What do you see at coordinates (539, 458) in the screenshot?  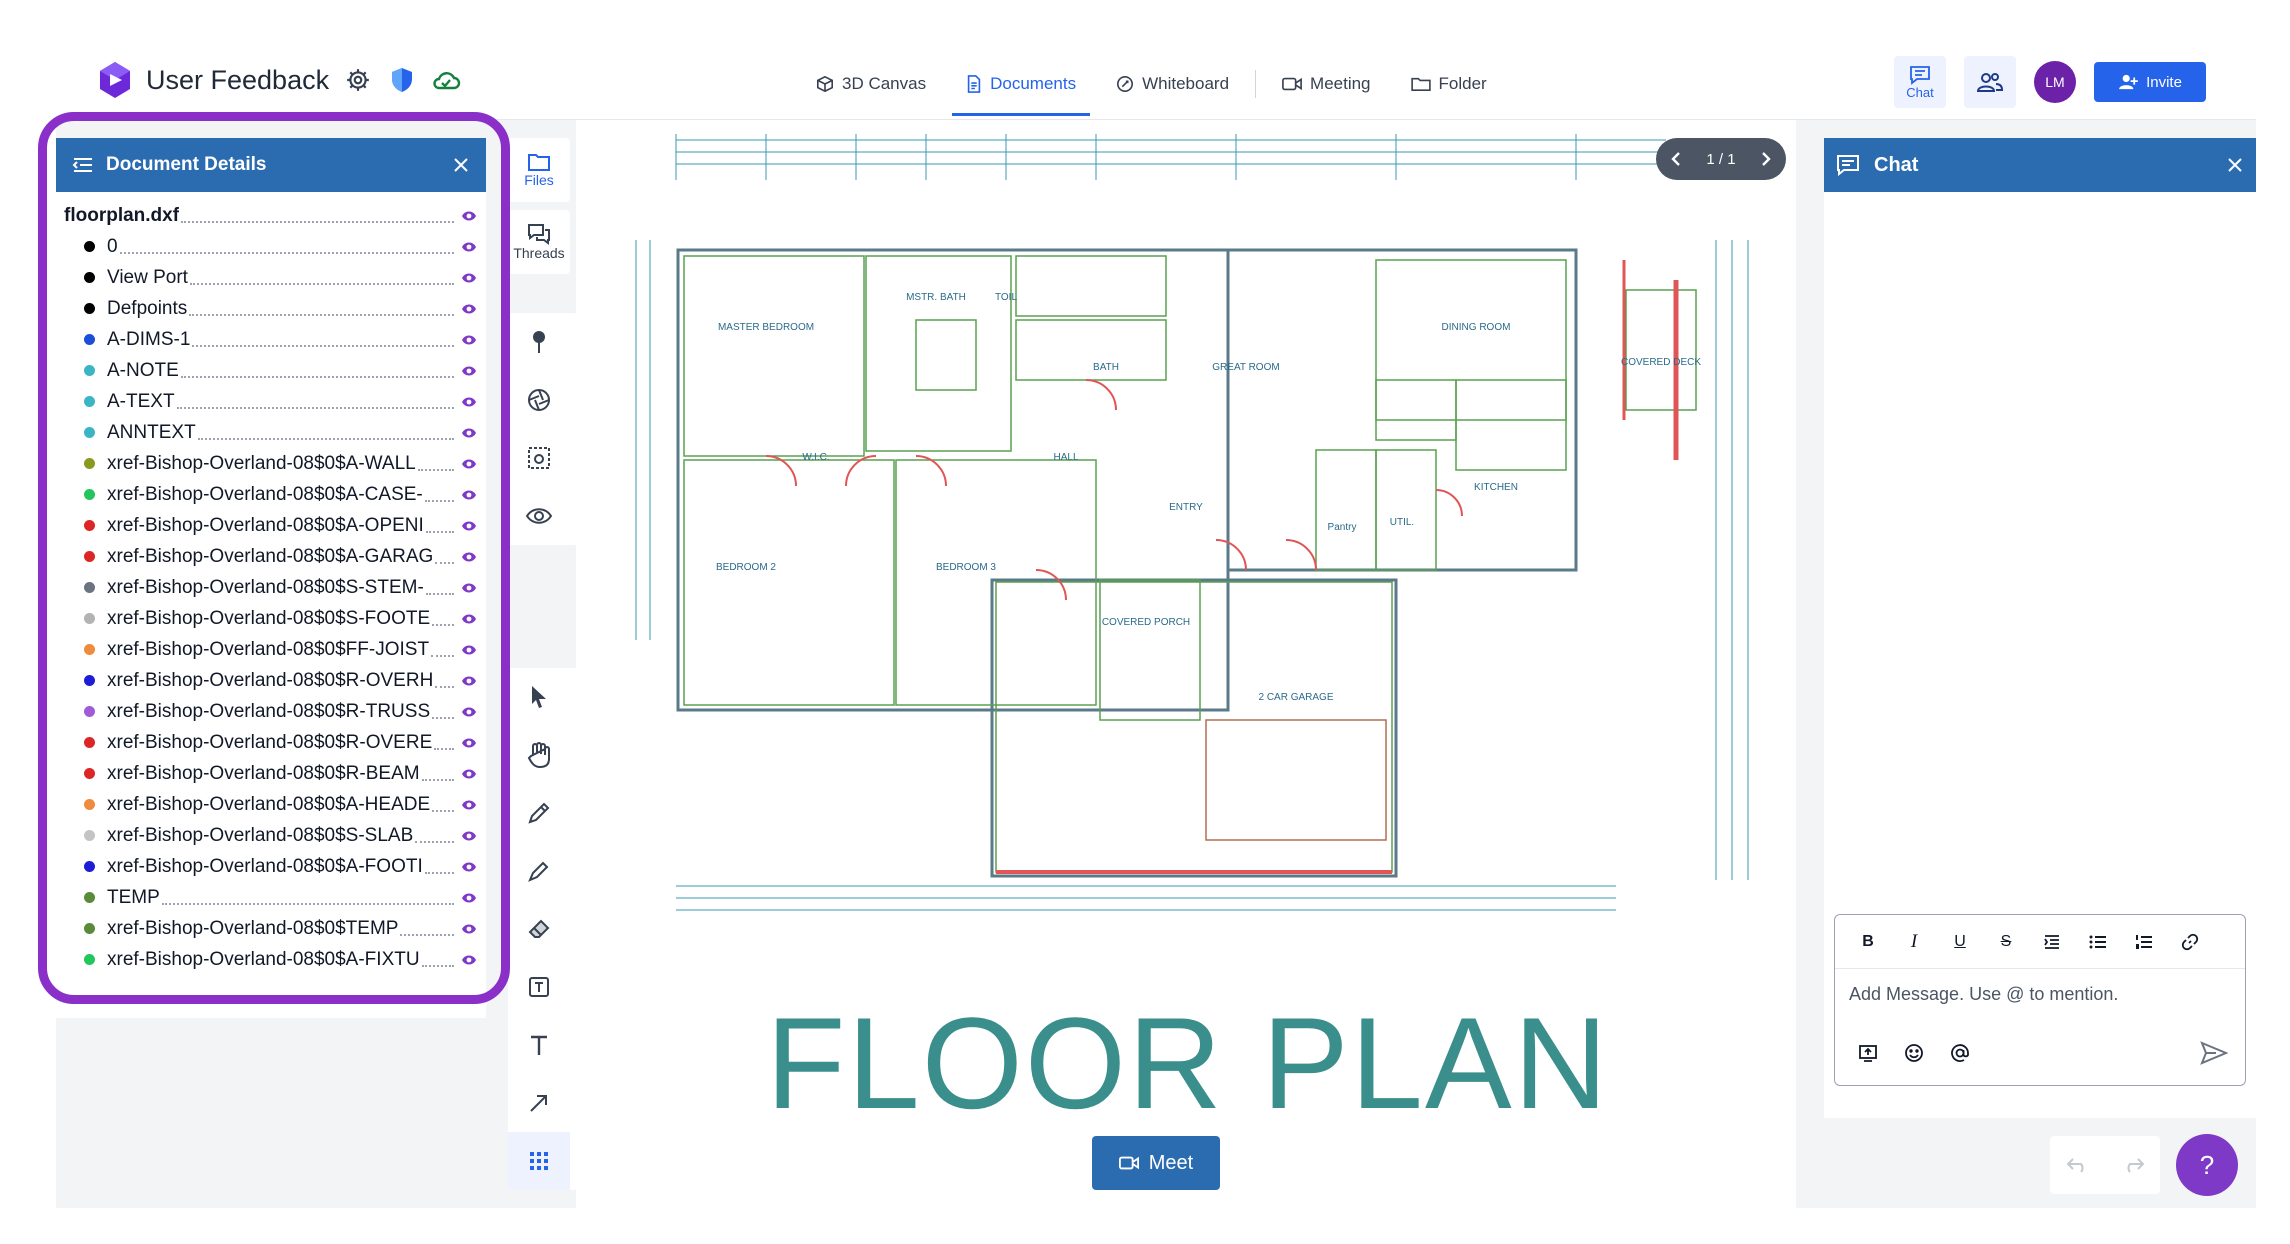 I see `capture-tool` at bounding box center [539, 458].